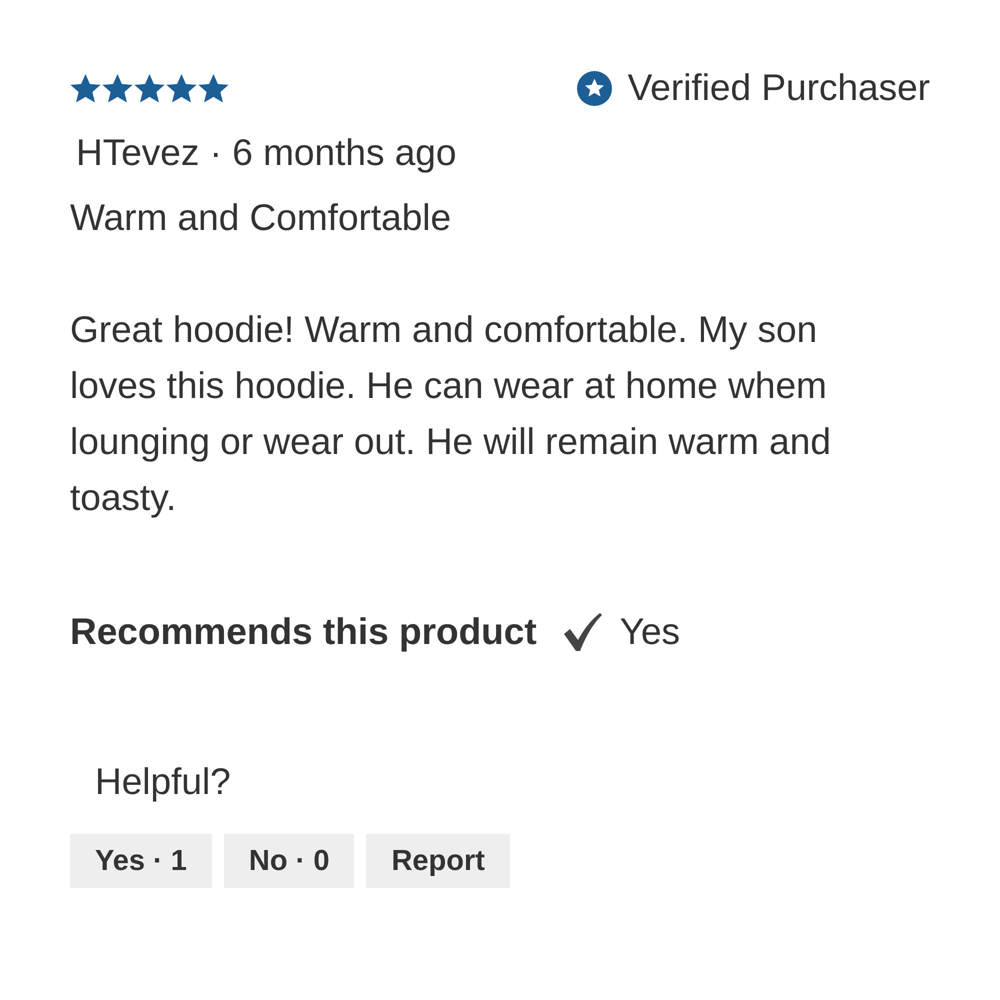 This screenshot has height=1000, width=1000. What do you see at coordinates (289, 861) in the screenshot?
I see `vote-button: No · 0` at bounding box center [289, 861].